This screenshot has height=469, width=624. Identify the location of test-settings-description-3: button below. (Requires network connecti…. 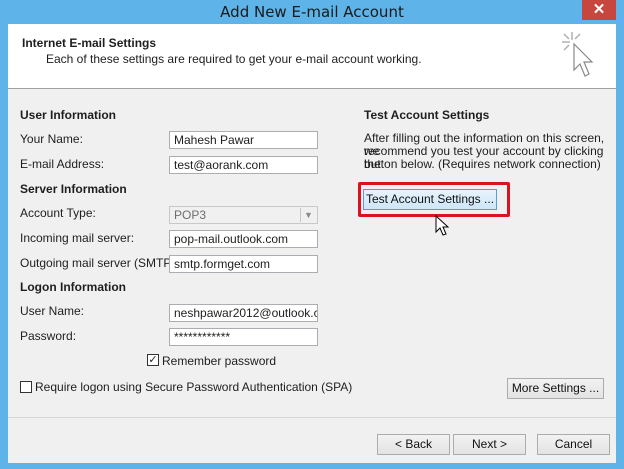
(482, 164).